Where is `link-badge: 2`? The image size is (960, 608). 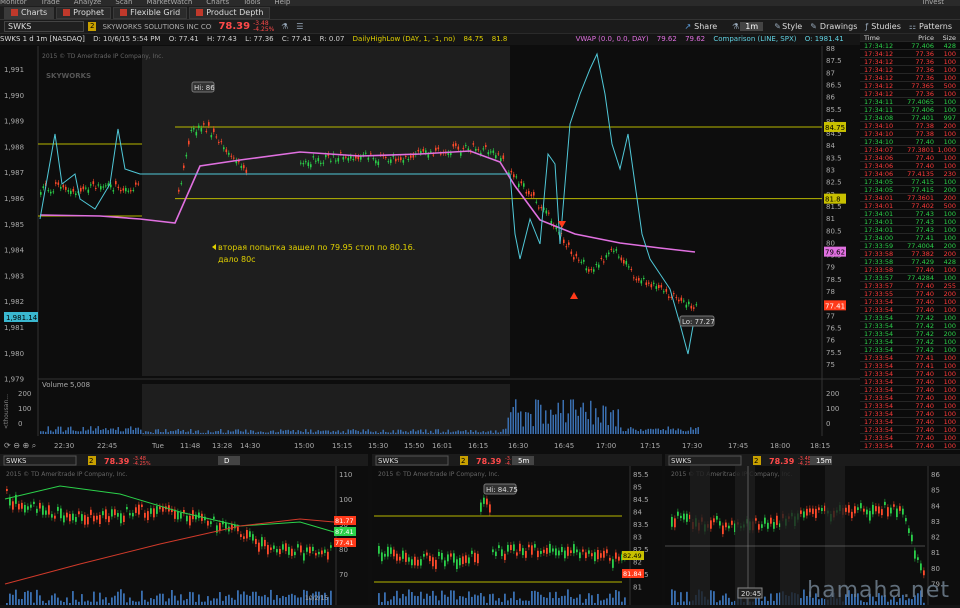
link-badge: 2 is located at coordinates (92, 26).